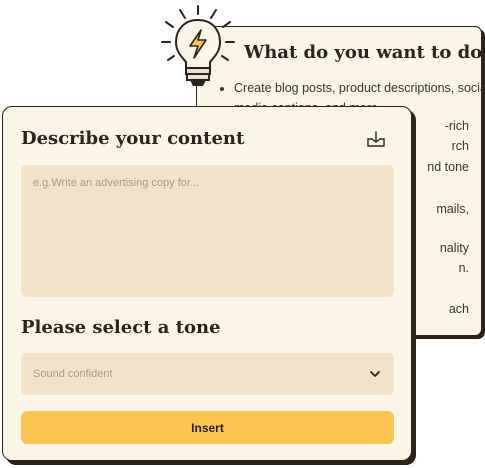 The image size is (485, 468). I want to click on tone-heading: Please select a tone, so click(121, 327).